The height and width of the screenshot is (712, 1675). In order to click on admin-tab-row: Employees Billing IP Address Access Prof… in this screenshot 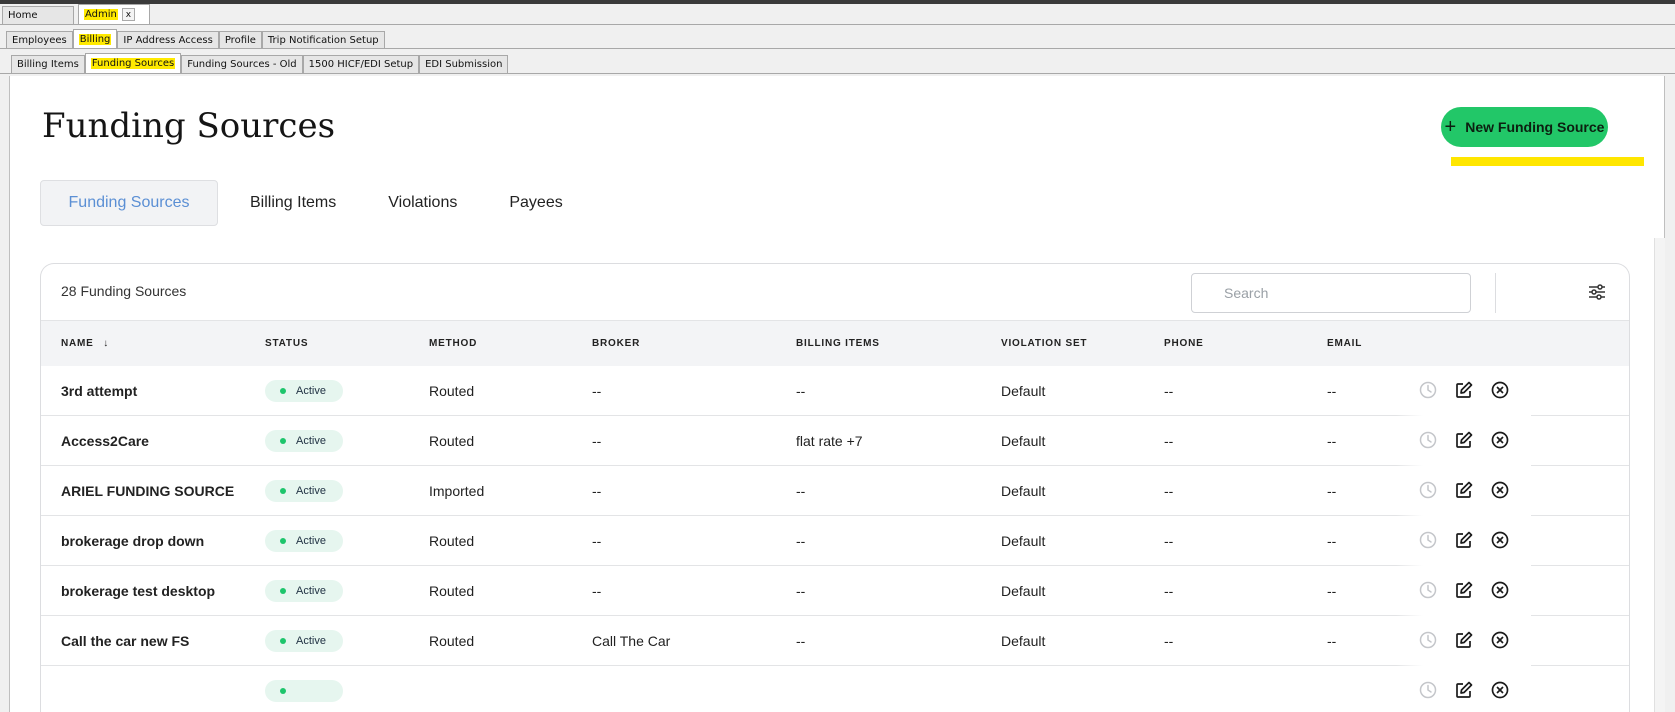, I will do `click(195, 39)`.